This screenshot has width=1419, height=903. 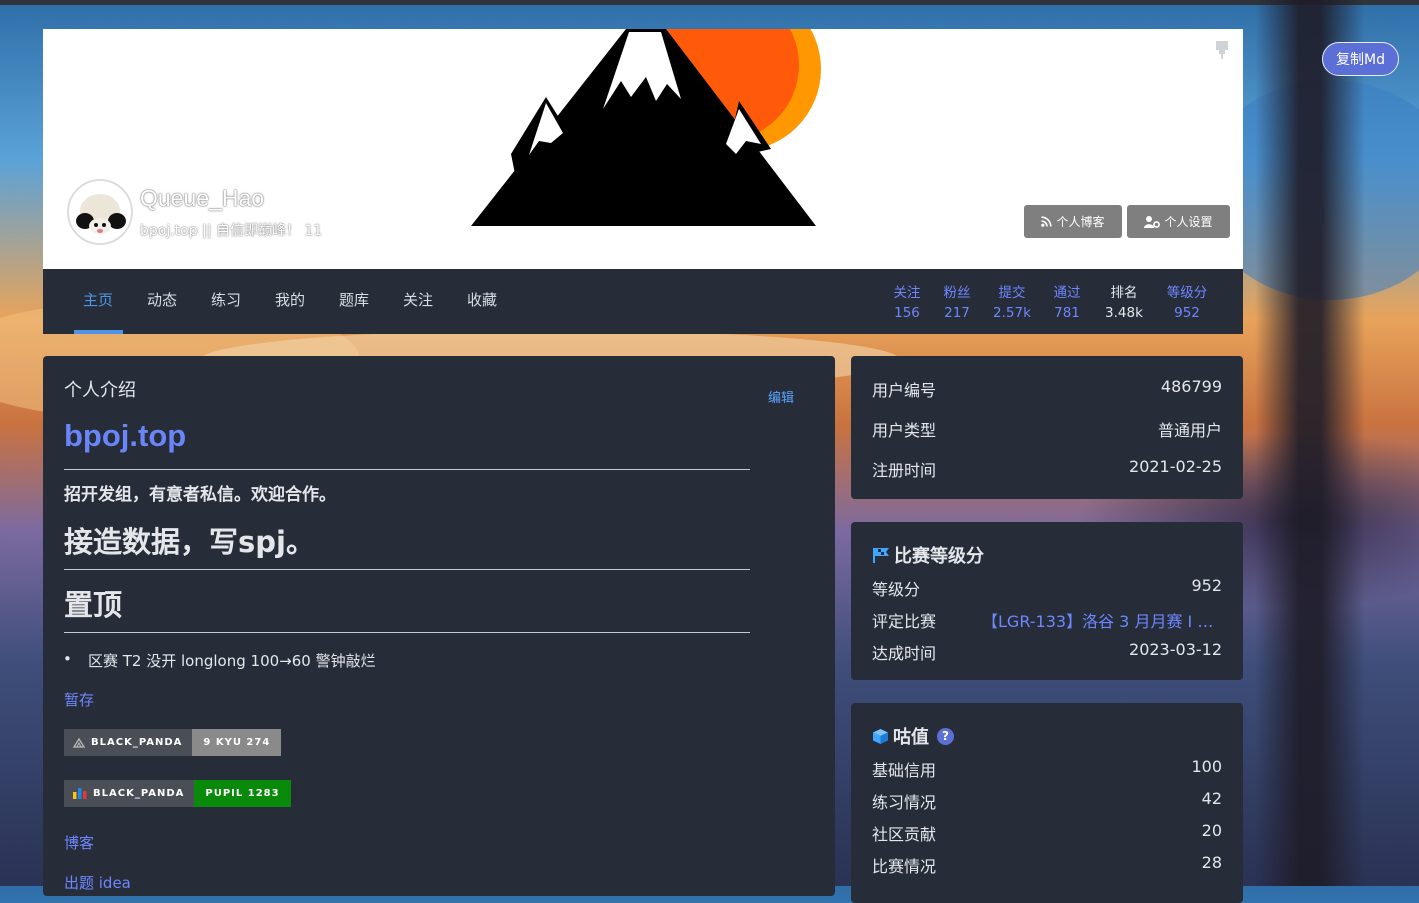 I want to click on stat-submissions: 提交 2.57k, so click(x=1012, y=303).